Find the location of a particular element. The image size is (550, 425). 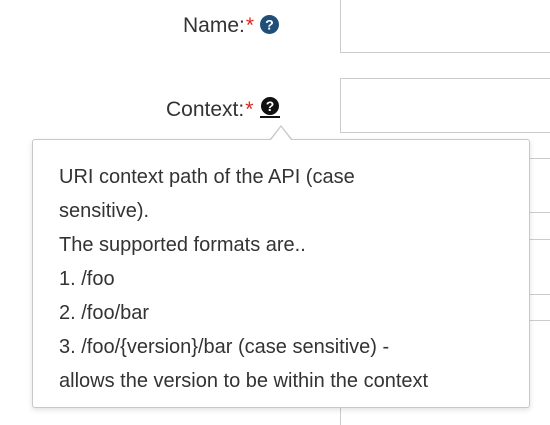

popover-line: 1. /foo is located at coordinates (87, 279).